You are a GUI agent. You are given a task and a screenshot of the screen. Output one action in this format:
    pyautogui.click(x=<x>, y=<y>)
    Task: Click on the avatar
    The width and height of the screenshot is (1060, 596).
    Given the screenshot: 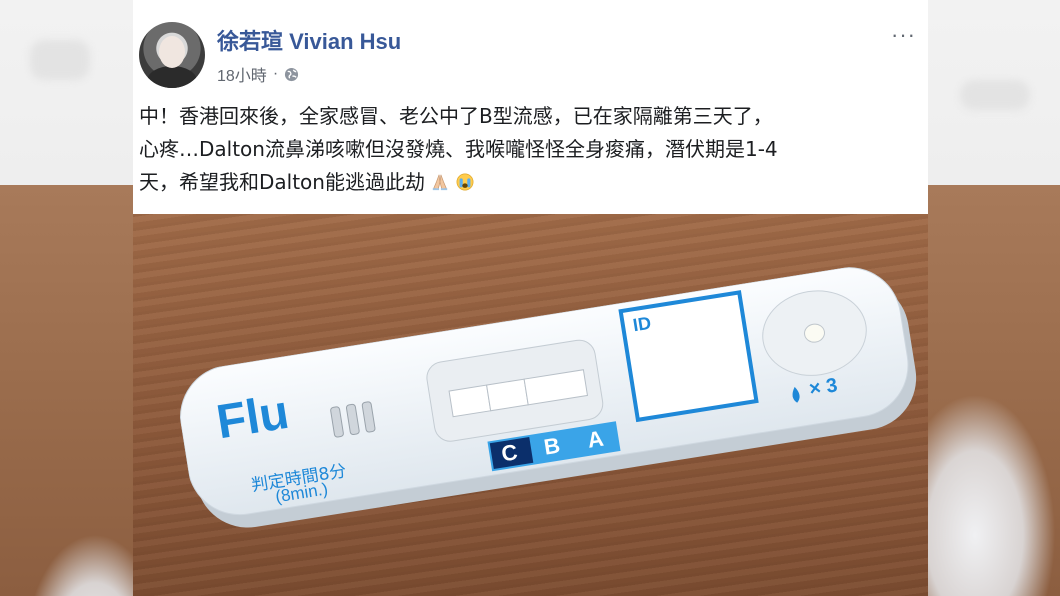 What is the action you would take?
    pyautogui.click(x=172, y=55)
    